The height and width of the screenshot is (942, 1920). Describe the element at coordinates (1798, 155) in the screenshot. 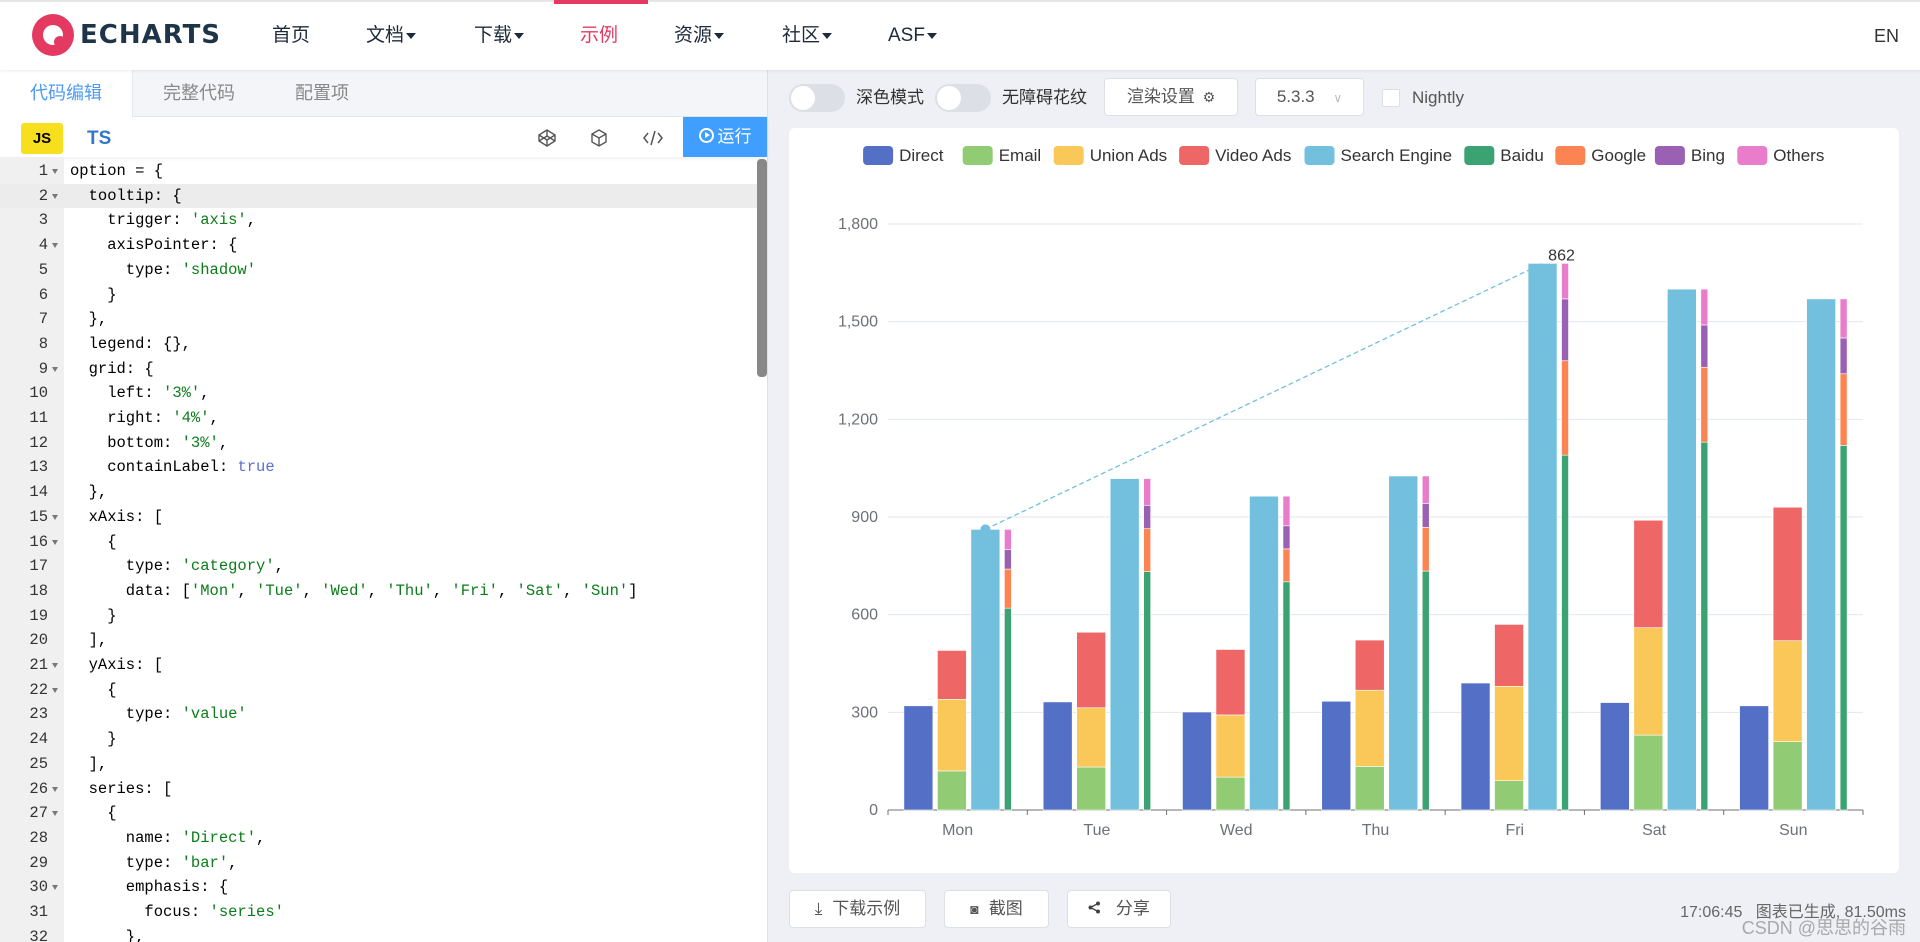

I see `legend-item-label: Others` at that location.